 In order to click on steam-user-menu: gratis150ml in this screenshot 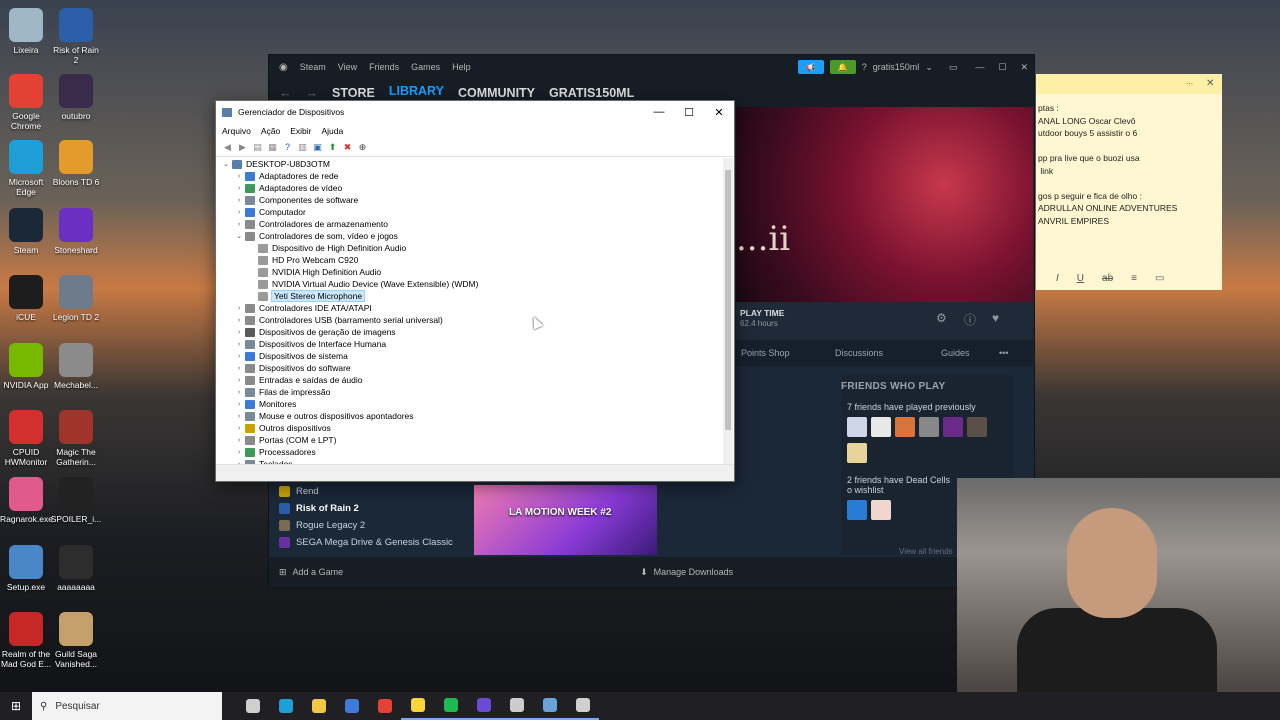, I will do `click(896, 67)`.